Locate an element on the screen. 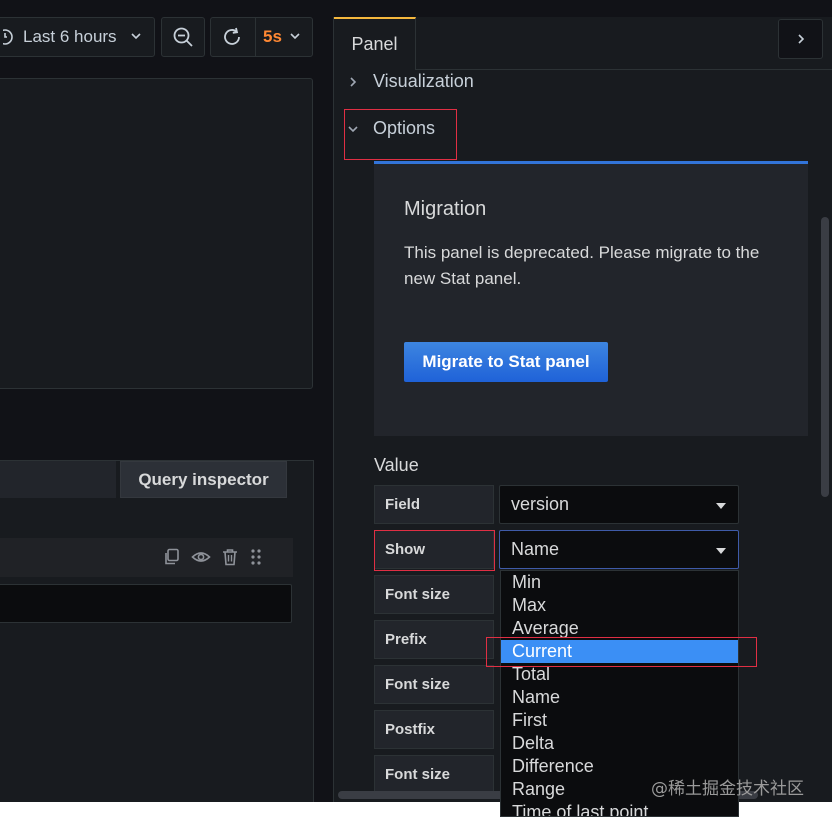  dropdown-option: Delta is located at coordinates (619, 743).